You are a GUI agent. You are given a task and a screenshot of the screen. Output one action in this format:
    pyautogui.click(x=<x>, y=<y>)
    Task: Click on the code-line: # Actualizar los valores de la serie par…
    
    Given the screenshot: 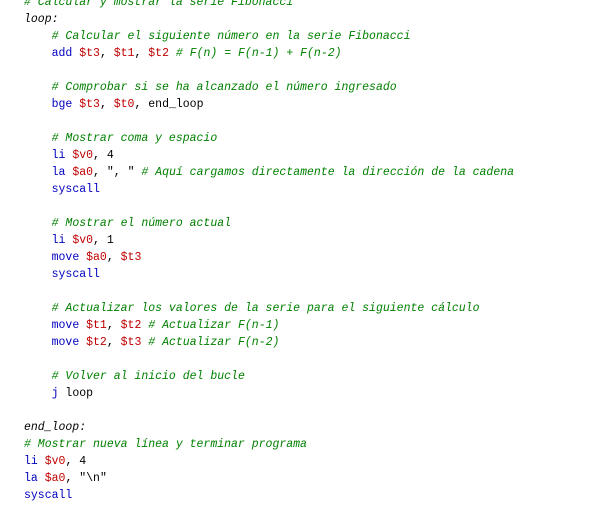 What is the action you would take?
    pyautogui.click(x=317, y=308)
    